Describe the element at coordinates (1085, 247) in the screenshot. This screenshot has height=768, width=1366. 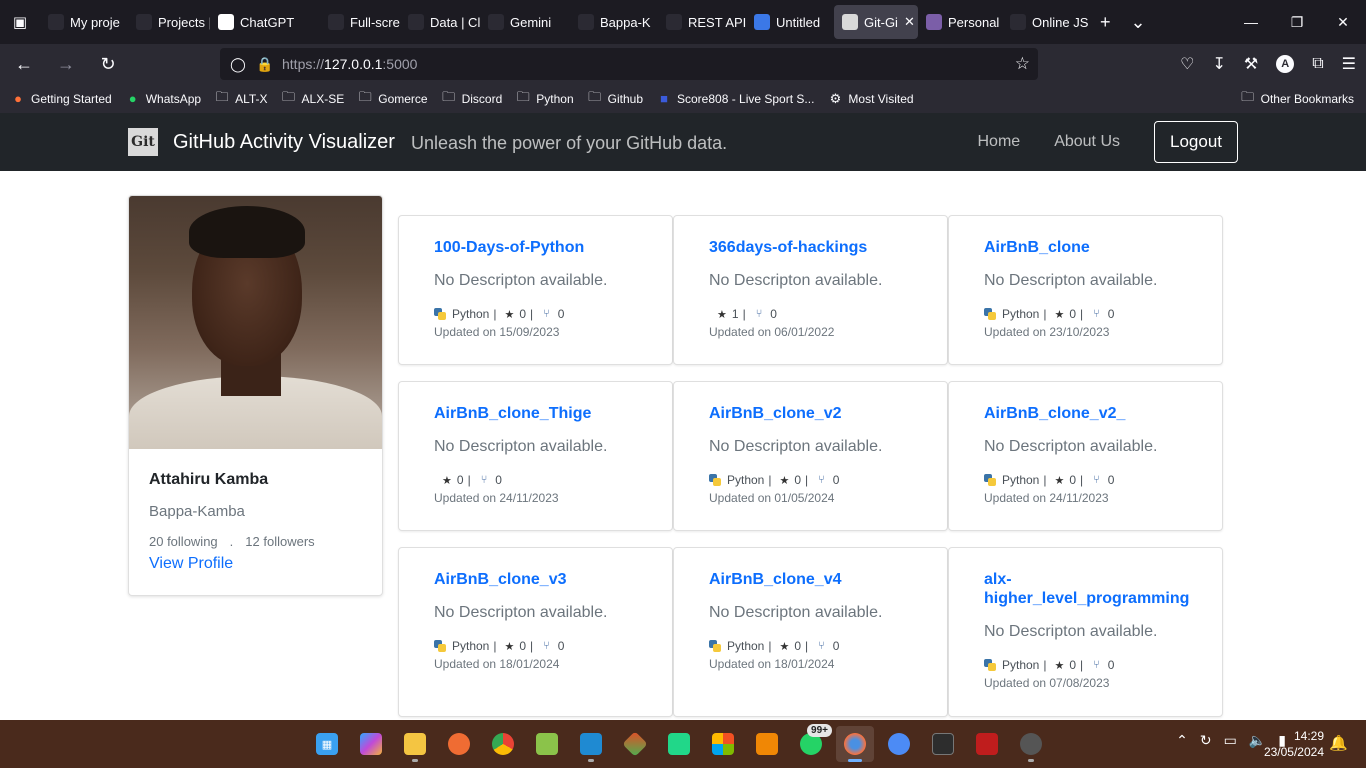
I see `repo-title-link: AirBnB_clone` at that location.